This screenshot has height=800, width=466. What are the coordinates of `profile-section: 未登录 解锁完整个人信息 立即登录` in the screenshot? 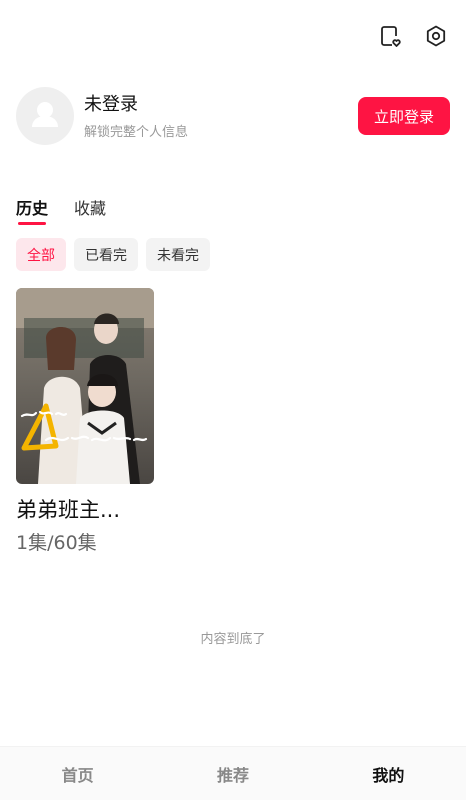 It's located at (233, 116).